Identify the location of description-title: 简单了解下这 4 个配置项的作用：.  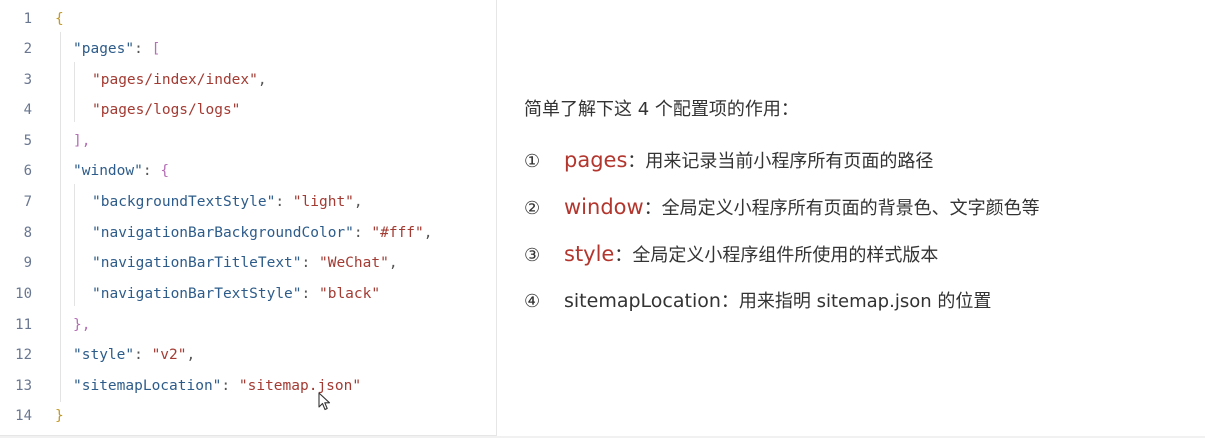
(661, 109).